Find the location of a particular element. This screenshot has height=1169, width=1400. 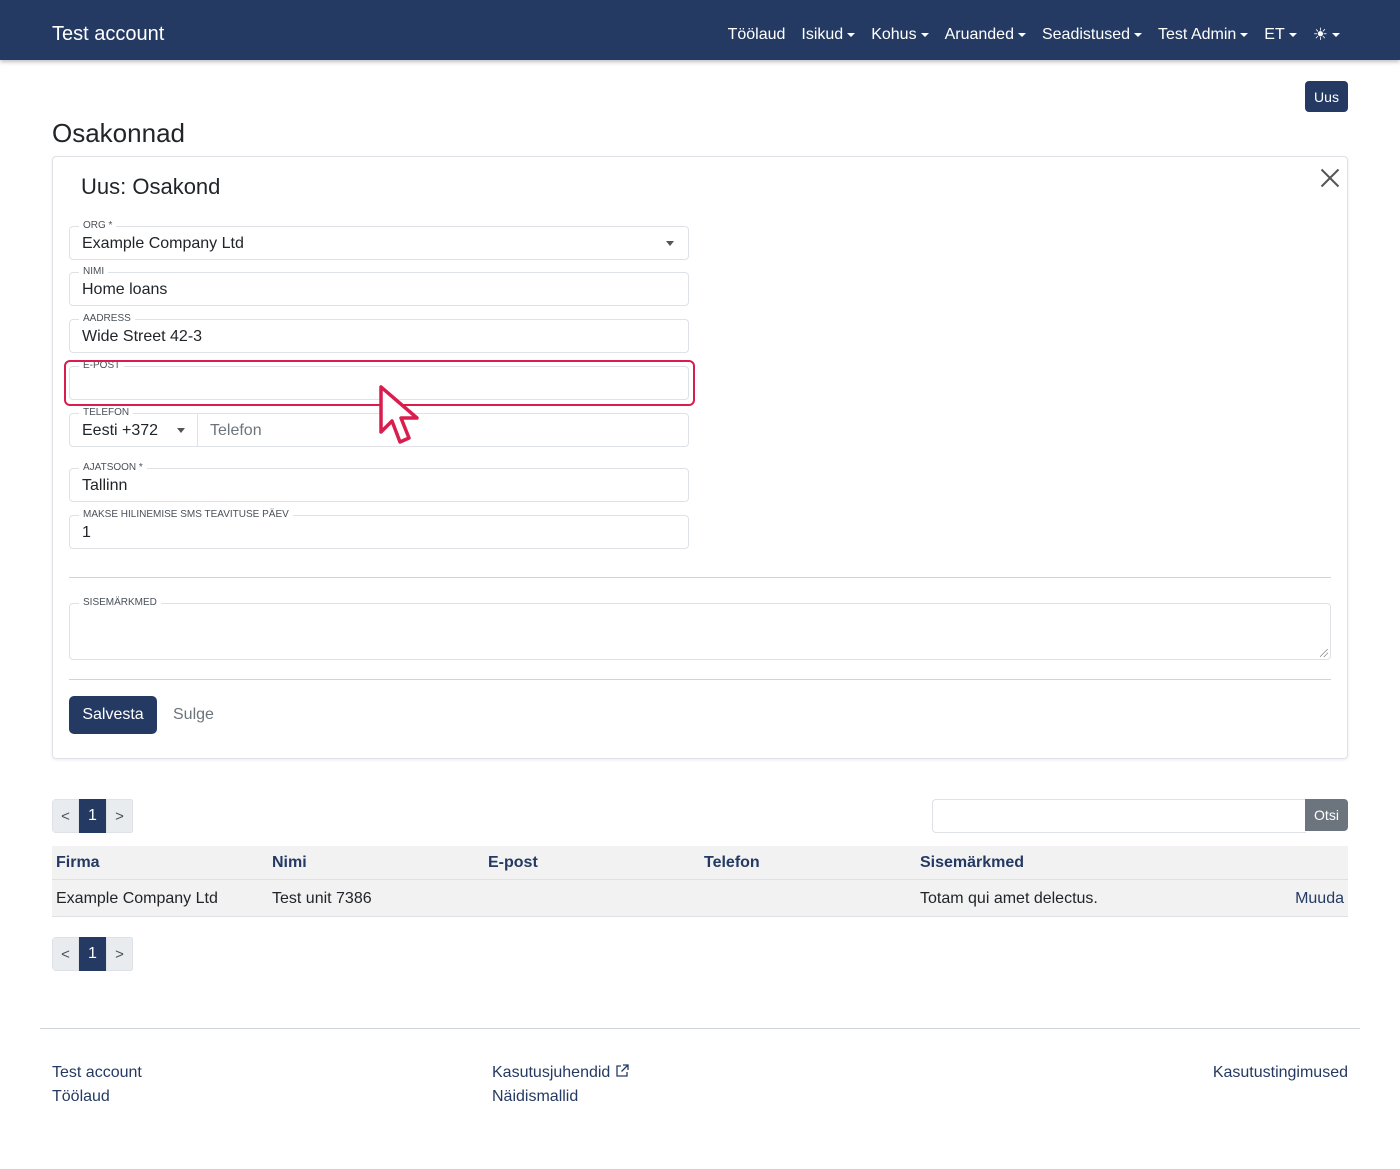

field-value: Wide Street 42-3 is located at coordinates (142, 336).